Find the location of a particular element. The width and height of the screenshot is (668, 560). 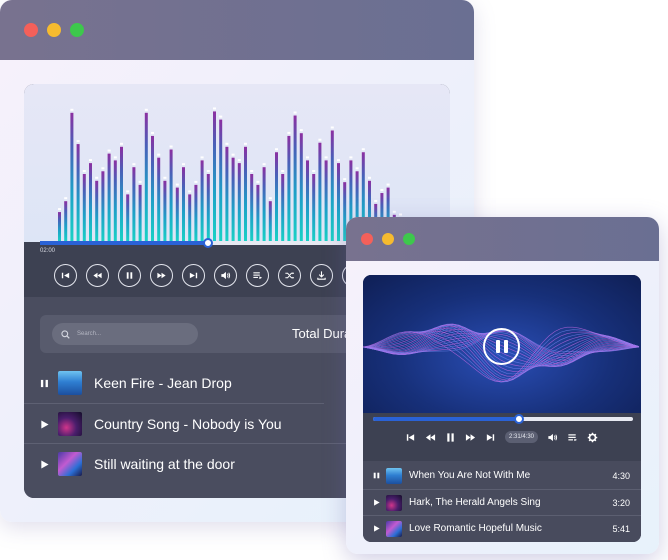

song-row: Hark, The Herald Angels Sing 3:20 is located at coordinates (502, 502).